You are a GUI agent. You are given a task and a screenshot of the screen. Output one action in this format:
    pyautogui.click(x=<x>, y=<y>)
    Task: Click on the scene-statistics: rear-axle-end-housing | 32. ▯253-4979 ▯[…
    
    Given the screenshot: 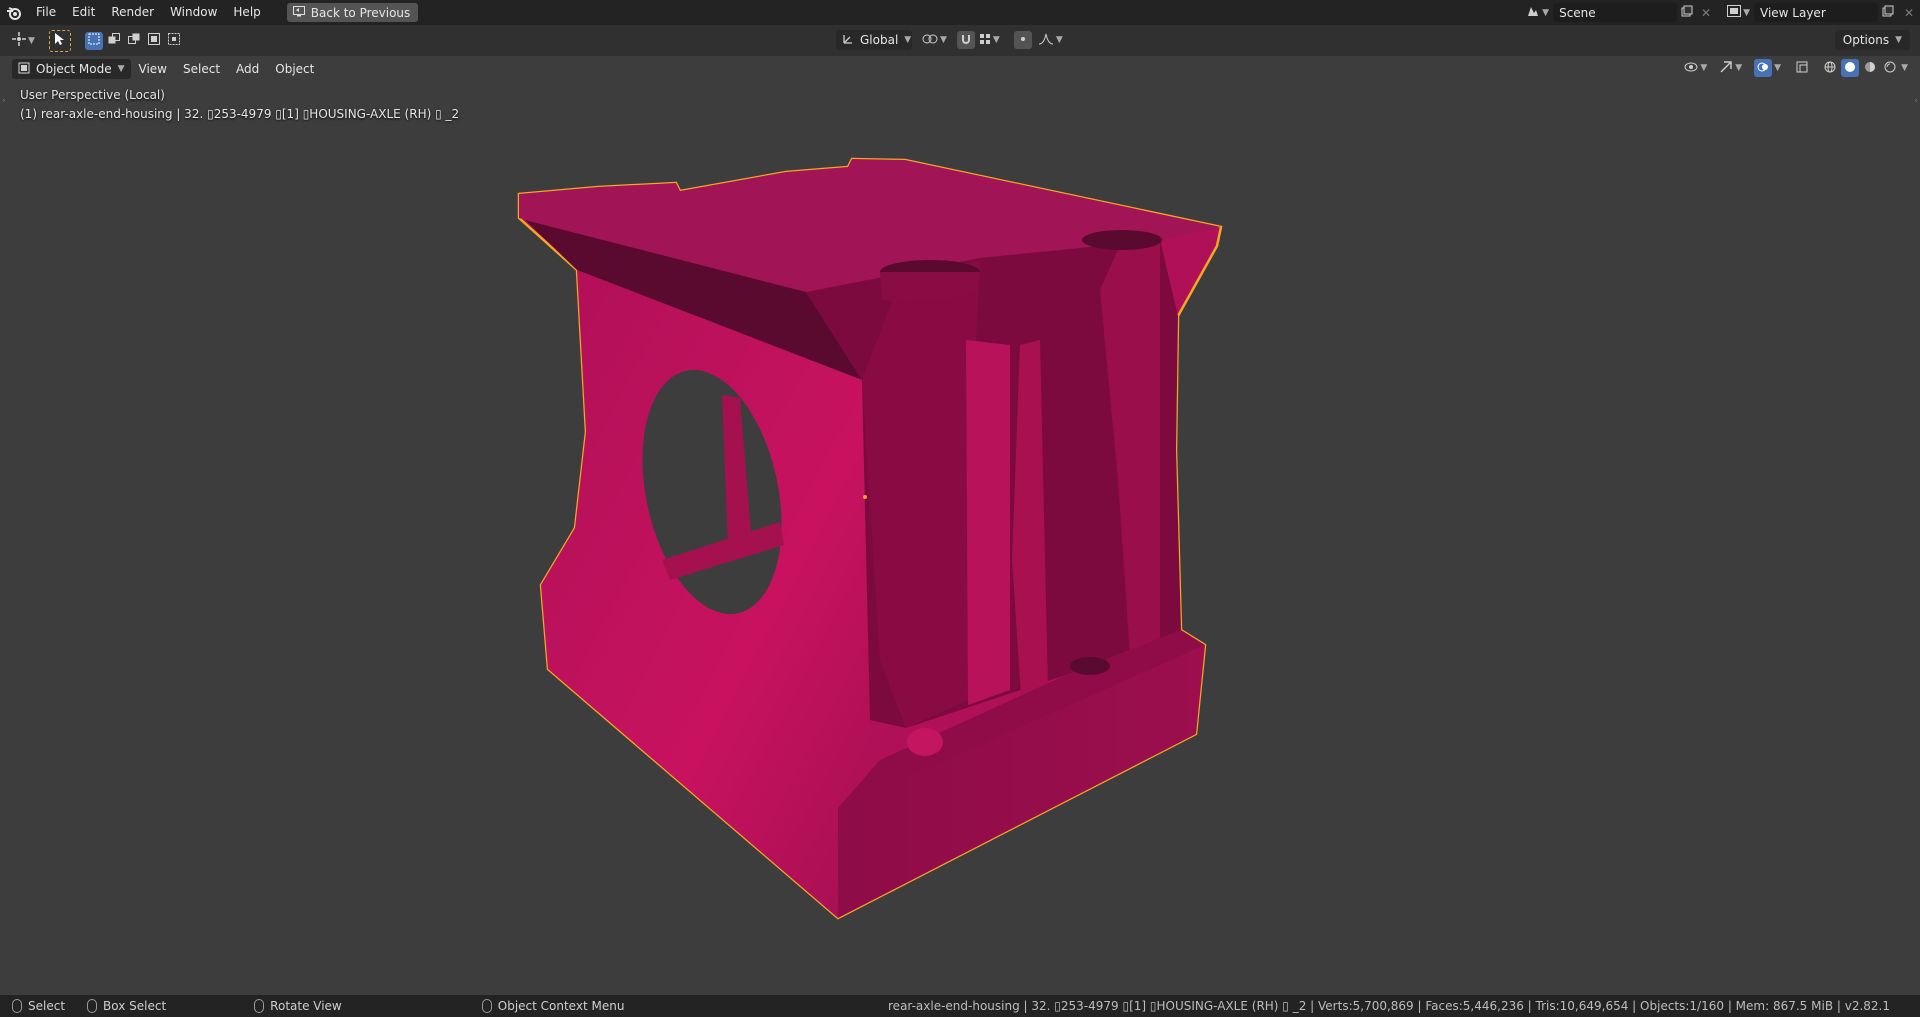 What is the action you would take?
    pyautogui.click(x=1389, y=1006)
    